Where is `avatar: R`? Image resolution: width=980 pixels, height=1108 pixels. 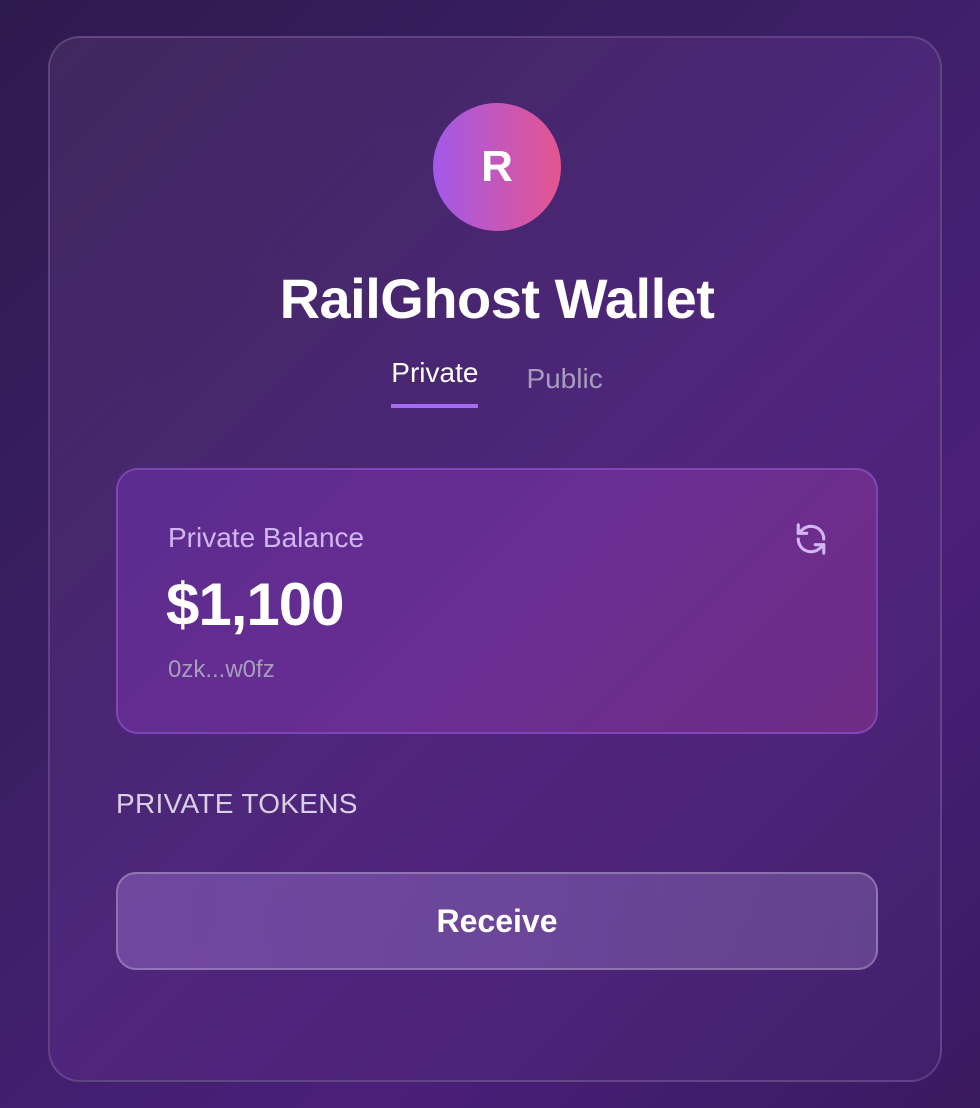 avatar: R is located at coordinates (497, 167).